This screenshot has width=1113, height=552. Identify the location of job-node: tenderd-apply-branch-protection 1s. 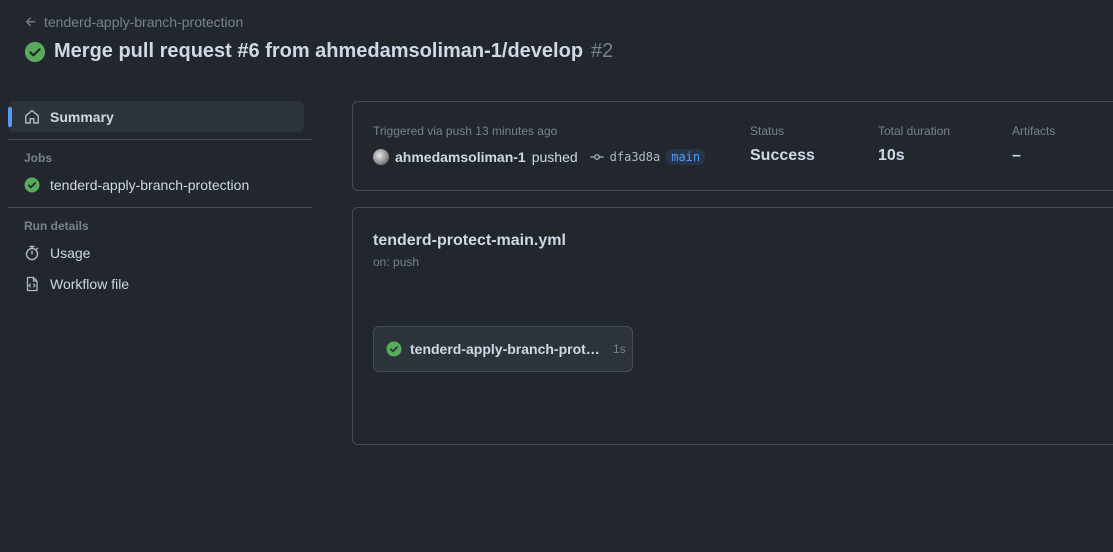
(503, 349).